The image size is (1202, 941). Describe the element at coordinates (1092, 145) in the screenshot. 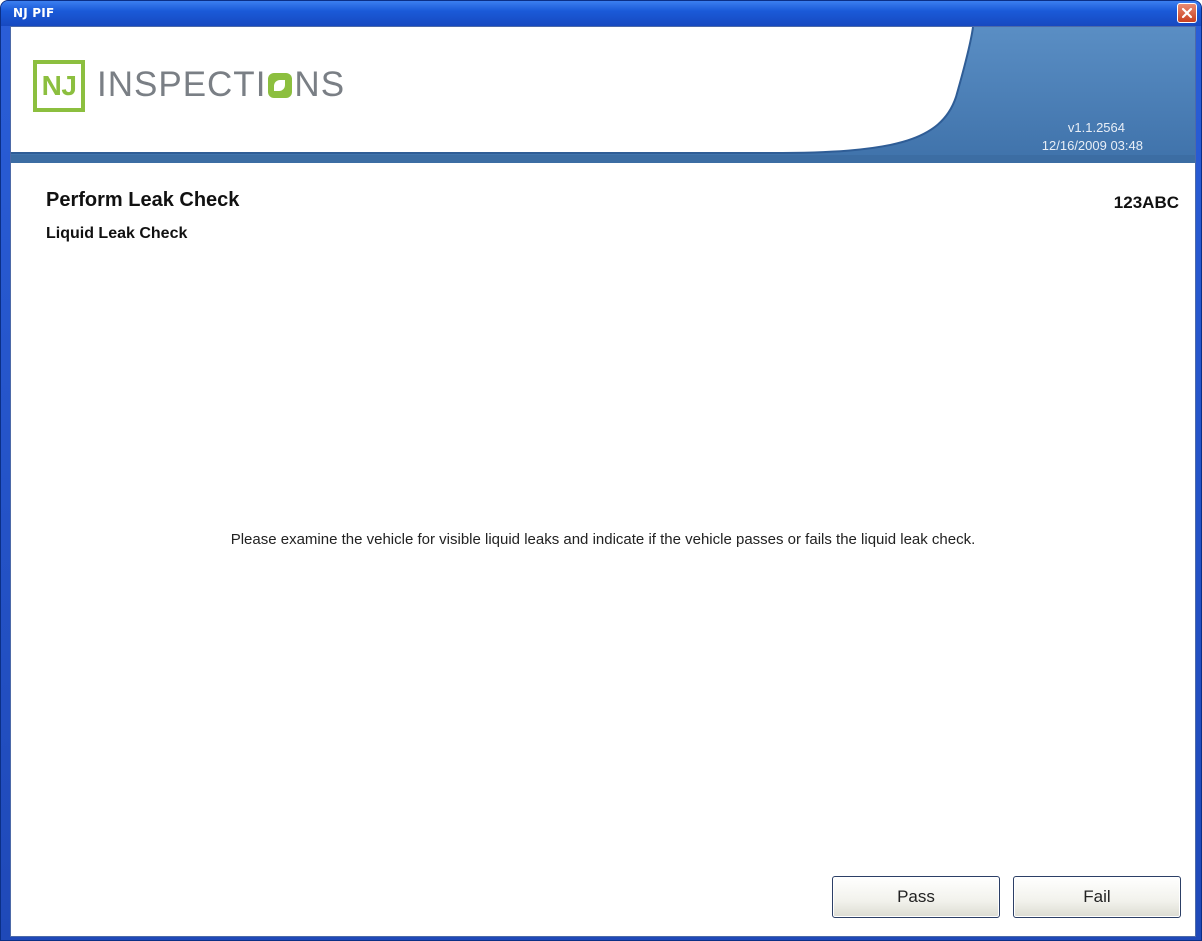

I see `header-datetime: 12/16/2009 03:48` at that location.